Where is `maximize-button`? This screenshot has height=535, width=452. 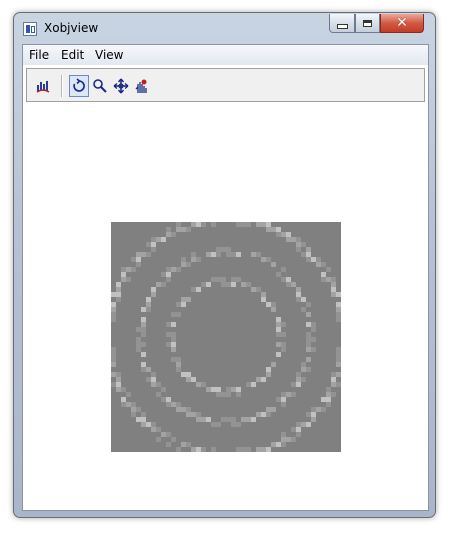 maximize-button is located at coordinates (367, 23).